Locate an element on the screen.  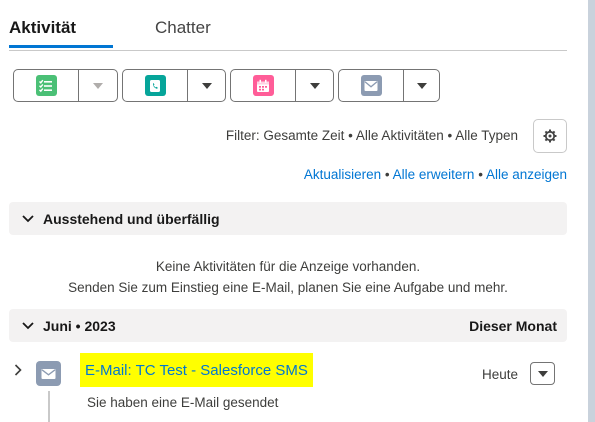
new-event-button-group is located at coordinates (282, 85).